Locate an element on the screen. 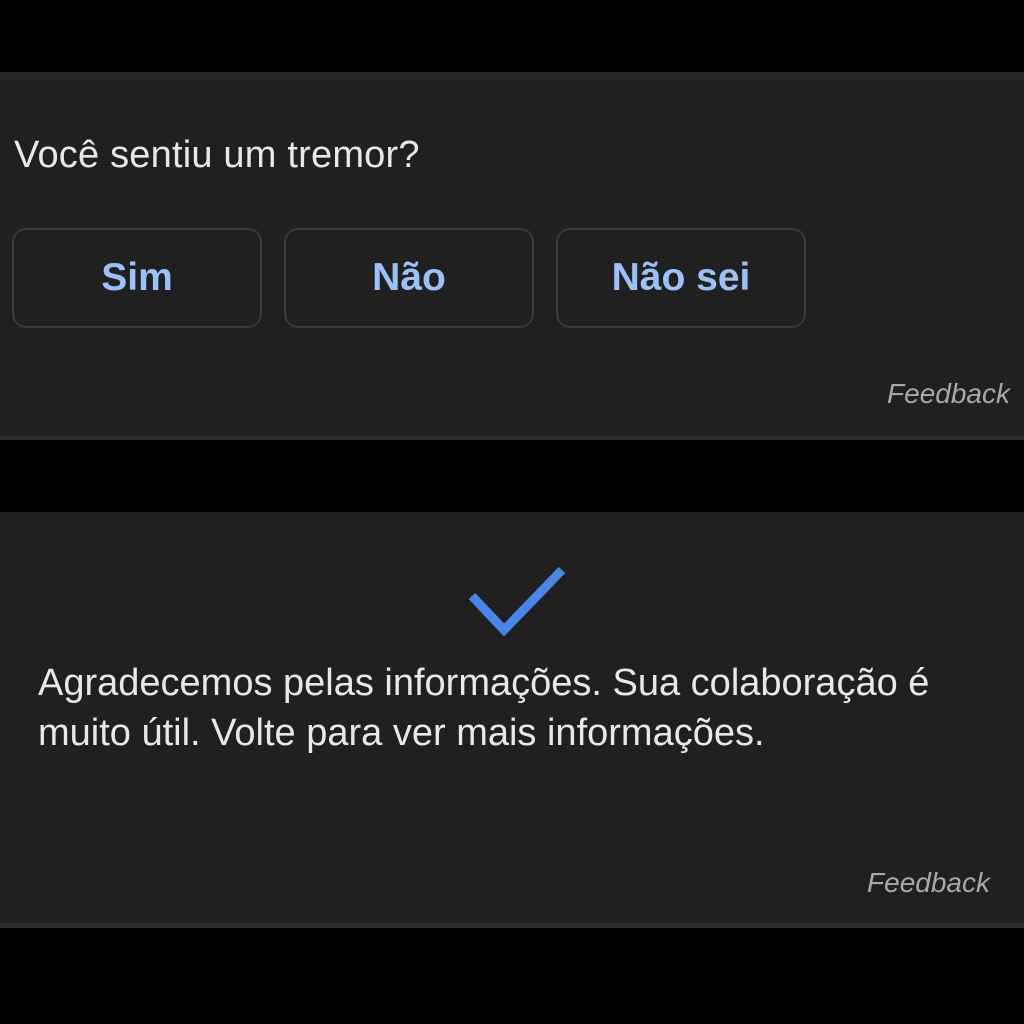 Image resolution: width=1024 pixels, height=1024 pixels. answer-options: Sim Não Não sei is located at coordinates (409, 278).